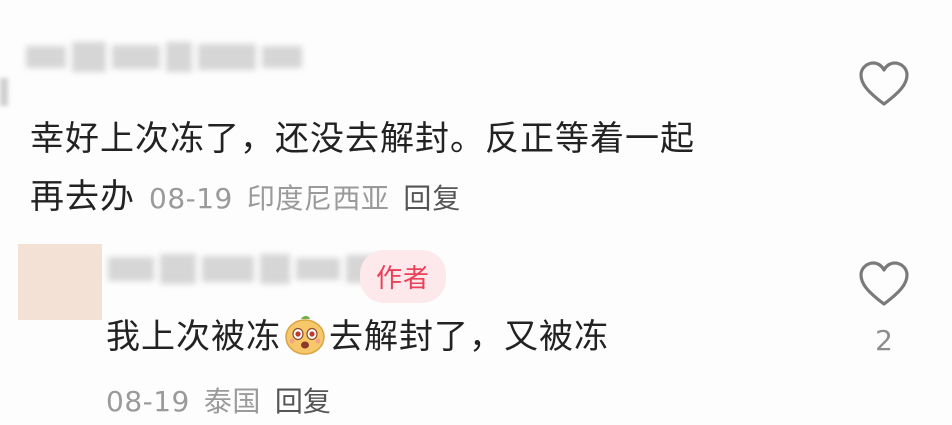 This screenshot has width=952, height=425. What do you see at coordinates (318, 198) in the screenshot?
I see `comment-location: 印度尼西亚` at bounding box center [318, 198].